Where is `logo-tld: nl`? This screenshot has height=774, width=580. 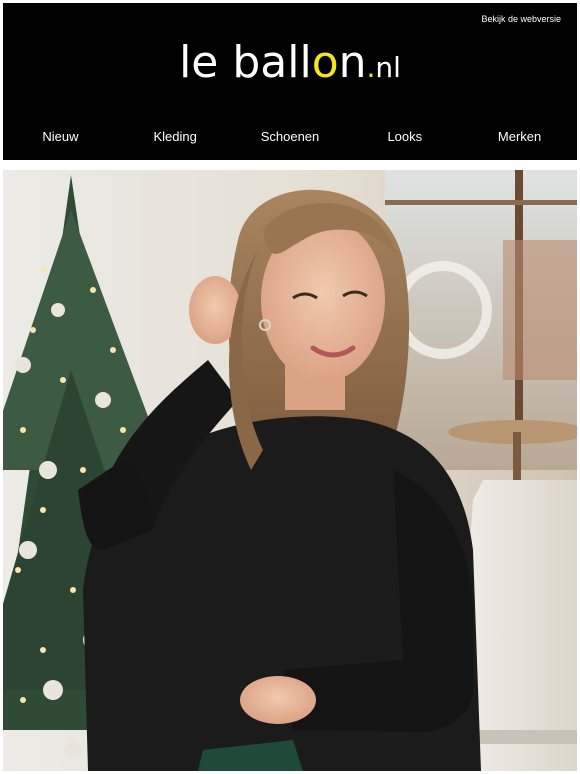 logo-tld: nl is located at coordinates (388, 67).